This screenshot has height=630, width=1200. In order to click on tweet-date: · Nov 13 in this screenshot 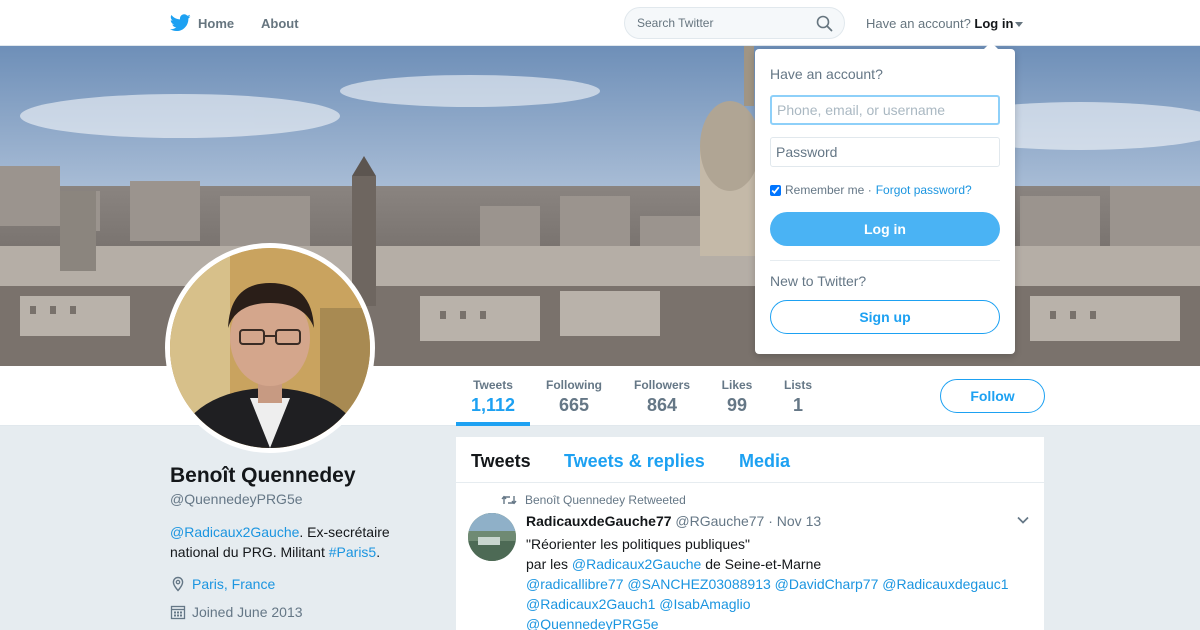, I will do `click(794, 521)`.